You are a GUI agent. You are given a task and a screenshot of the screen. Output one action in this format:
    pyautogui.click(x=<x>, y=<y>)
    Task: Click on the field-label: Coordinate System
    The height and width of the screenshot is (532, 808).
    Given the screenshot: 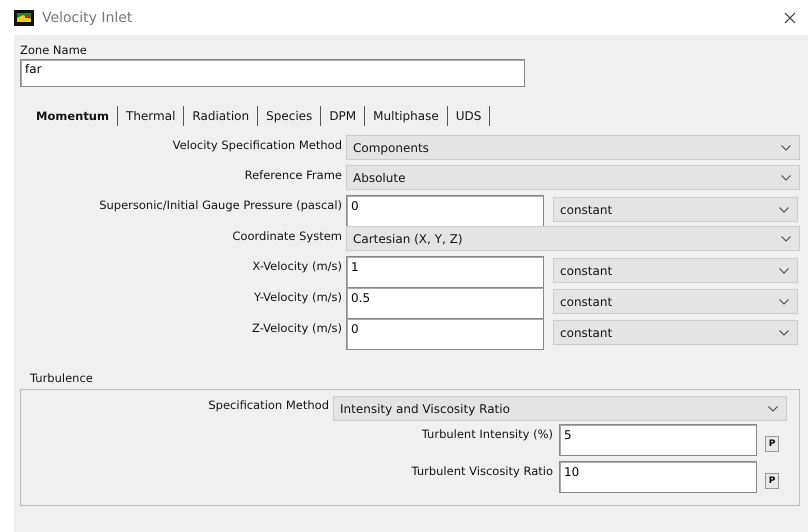 What is the action you would take?
    pyautogui.click(x=286, y=235)
    